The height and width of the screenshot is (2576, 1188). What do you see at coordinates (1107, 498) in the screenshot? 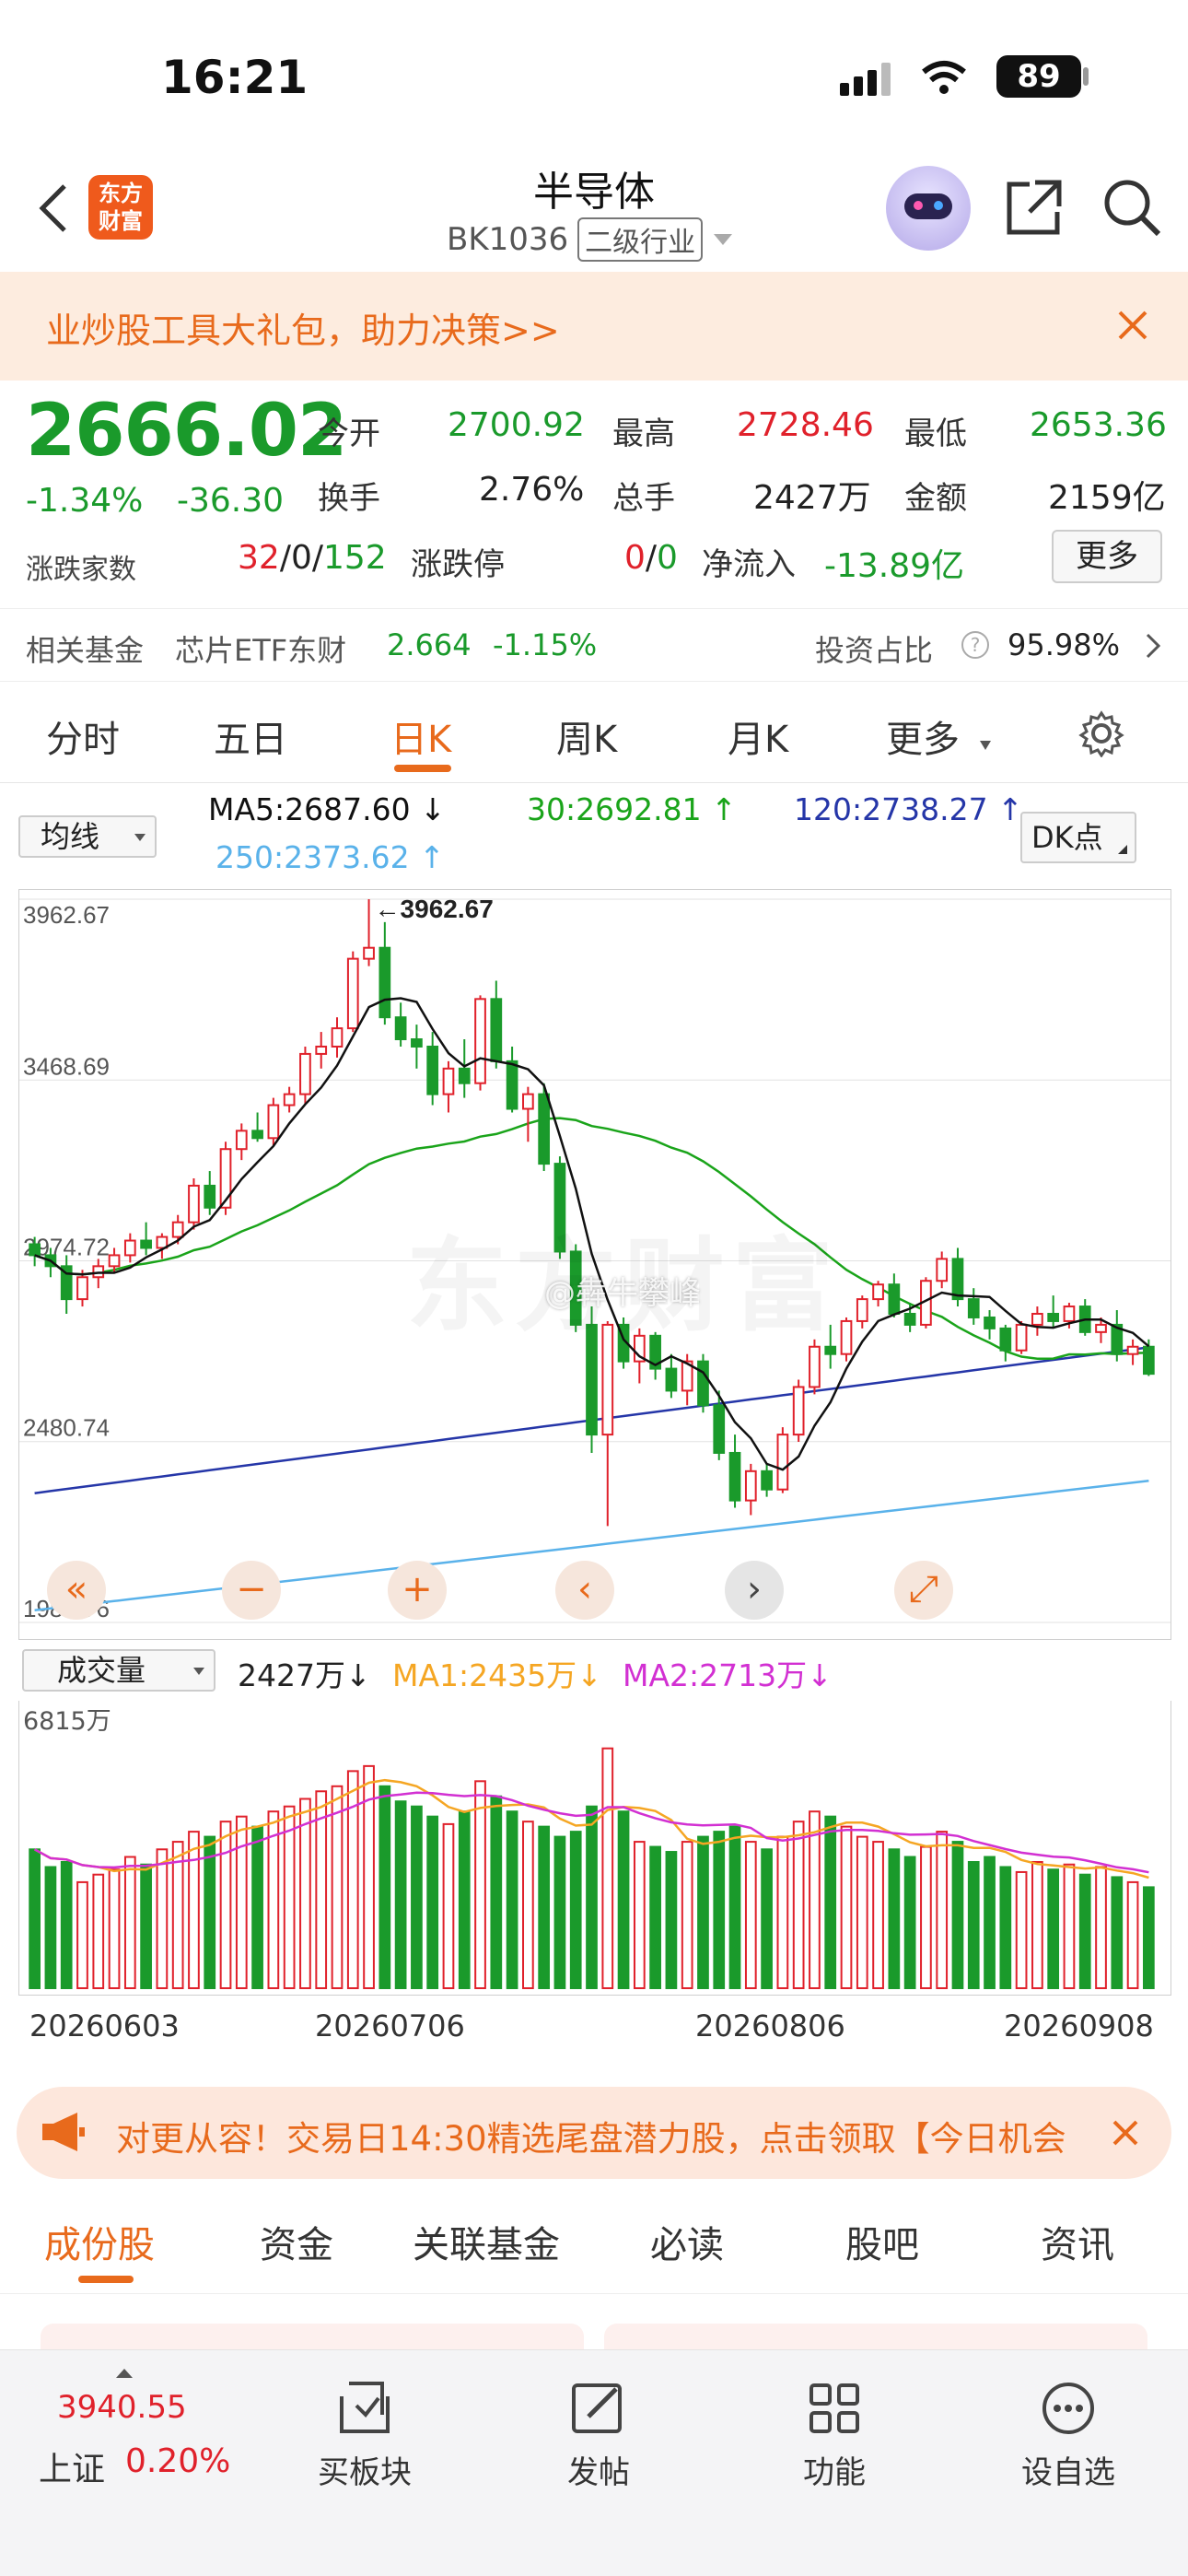
I see `amount-value: 2159亿` at bounding box center [1107, 498].